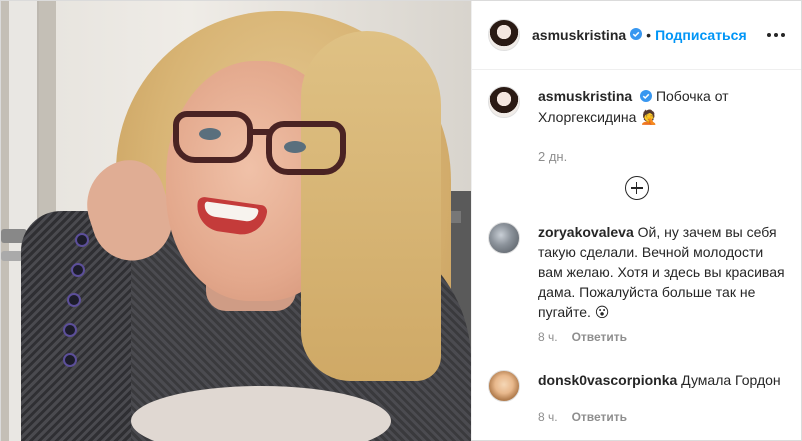 The height and width of the screenshot is (441, 802). I want to click on post-header: asmuskristina • Подписаться, so click(636, 35).